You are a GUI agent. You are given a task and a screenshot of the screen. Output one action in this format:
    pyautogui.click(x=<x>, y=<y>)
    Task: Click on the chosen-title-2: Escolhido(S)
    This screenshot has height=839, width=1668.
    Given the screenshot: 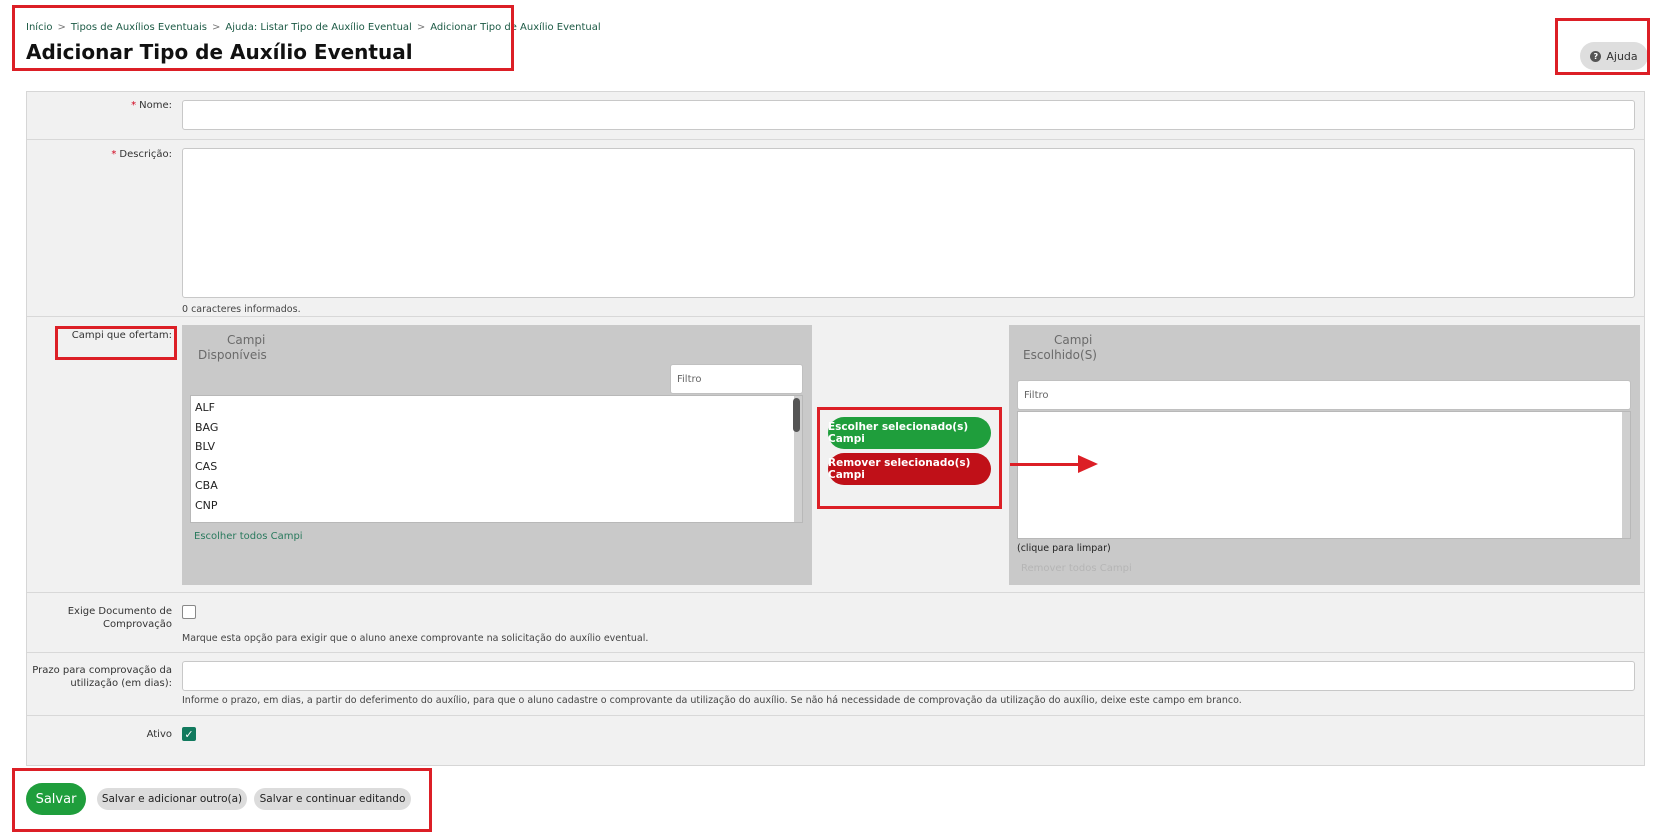 What is the action you would take?
    pyautogui.click(x=1060, y=355)
    